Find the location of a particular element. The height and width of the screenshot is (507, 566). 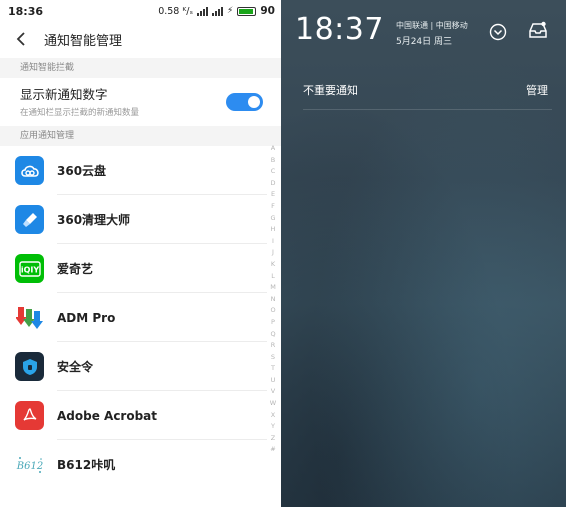

alphabet-letter: H is located at coordinates (273, 230).